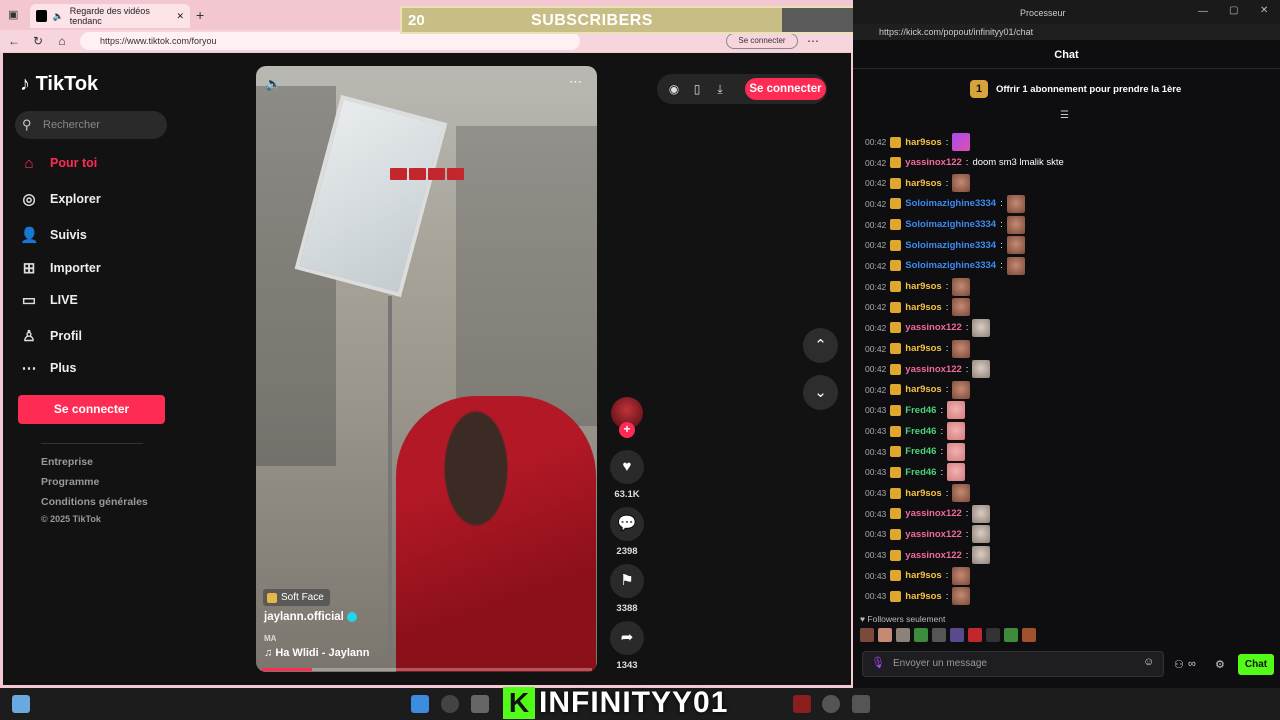 This screenshot has height=720, width=1280. Describe the element at coordinates (1233, 10) in the screenshot. I see `maximize-icon: ▢` at that location.